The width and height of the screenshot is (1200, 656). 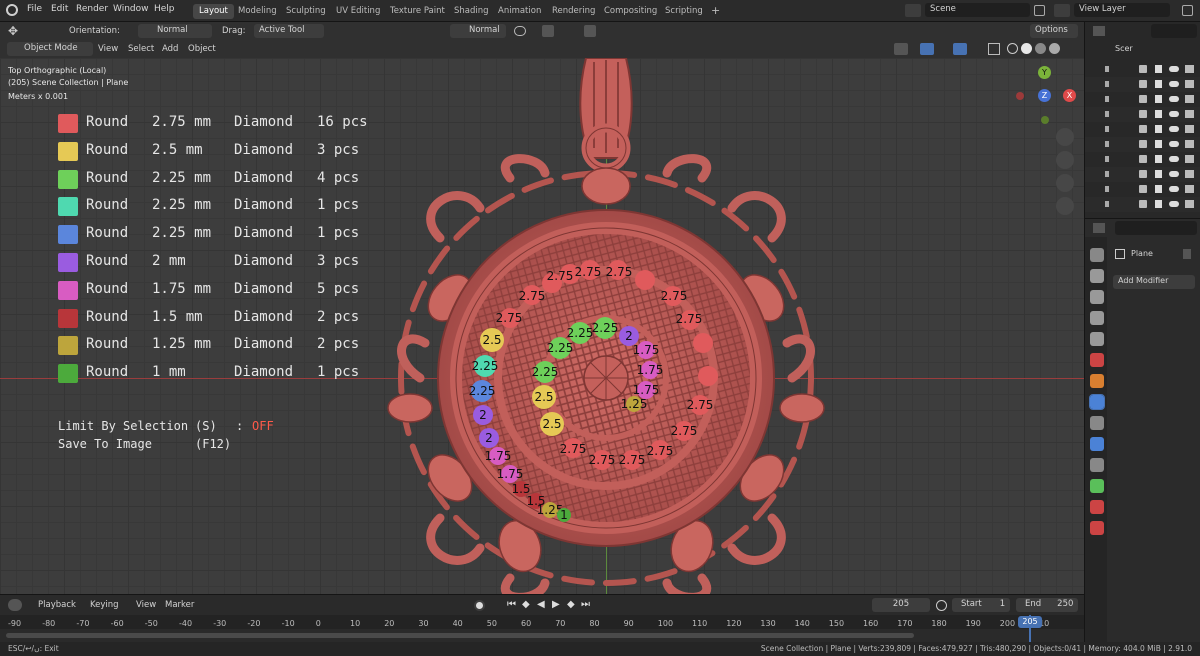 I want to click on tab-compositing: Compositing, so click(x=630, y=11).